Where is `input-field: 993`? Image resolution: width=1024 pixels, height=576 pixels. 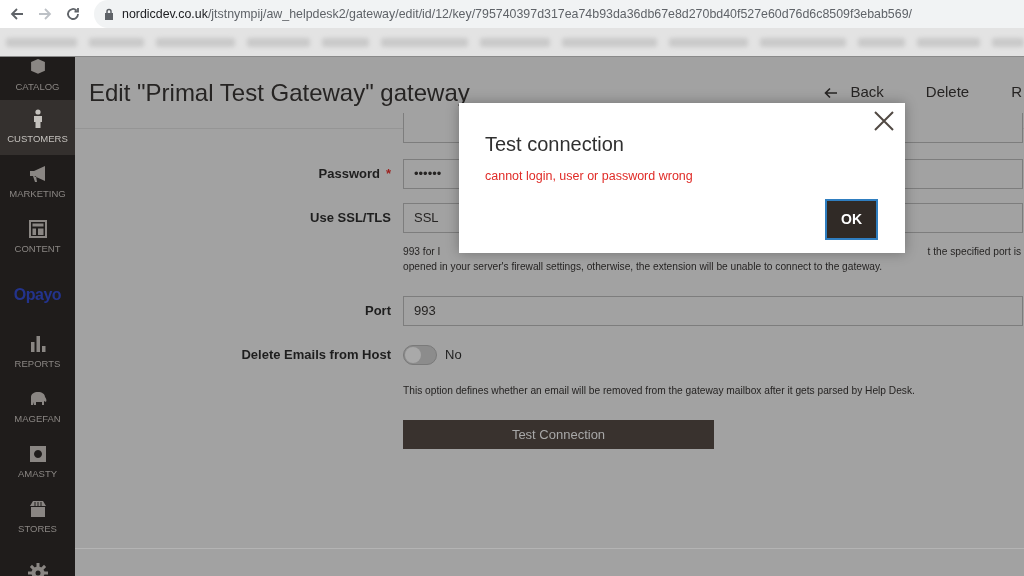 input-field: 993 is located at coordinates (713, 311).